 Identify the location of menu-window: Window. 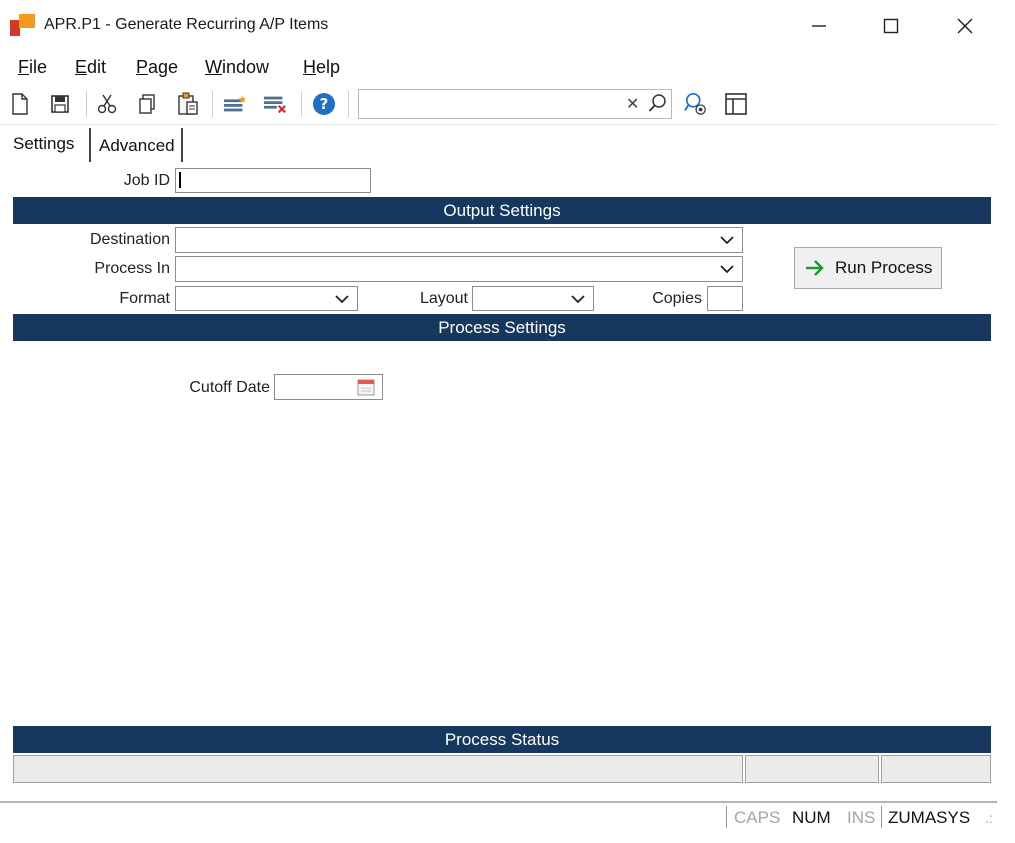
(237, 67).